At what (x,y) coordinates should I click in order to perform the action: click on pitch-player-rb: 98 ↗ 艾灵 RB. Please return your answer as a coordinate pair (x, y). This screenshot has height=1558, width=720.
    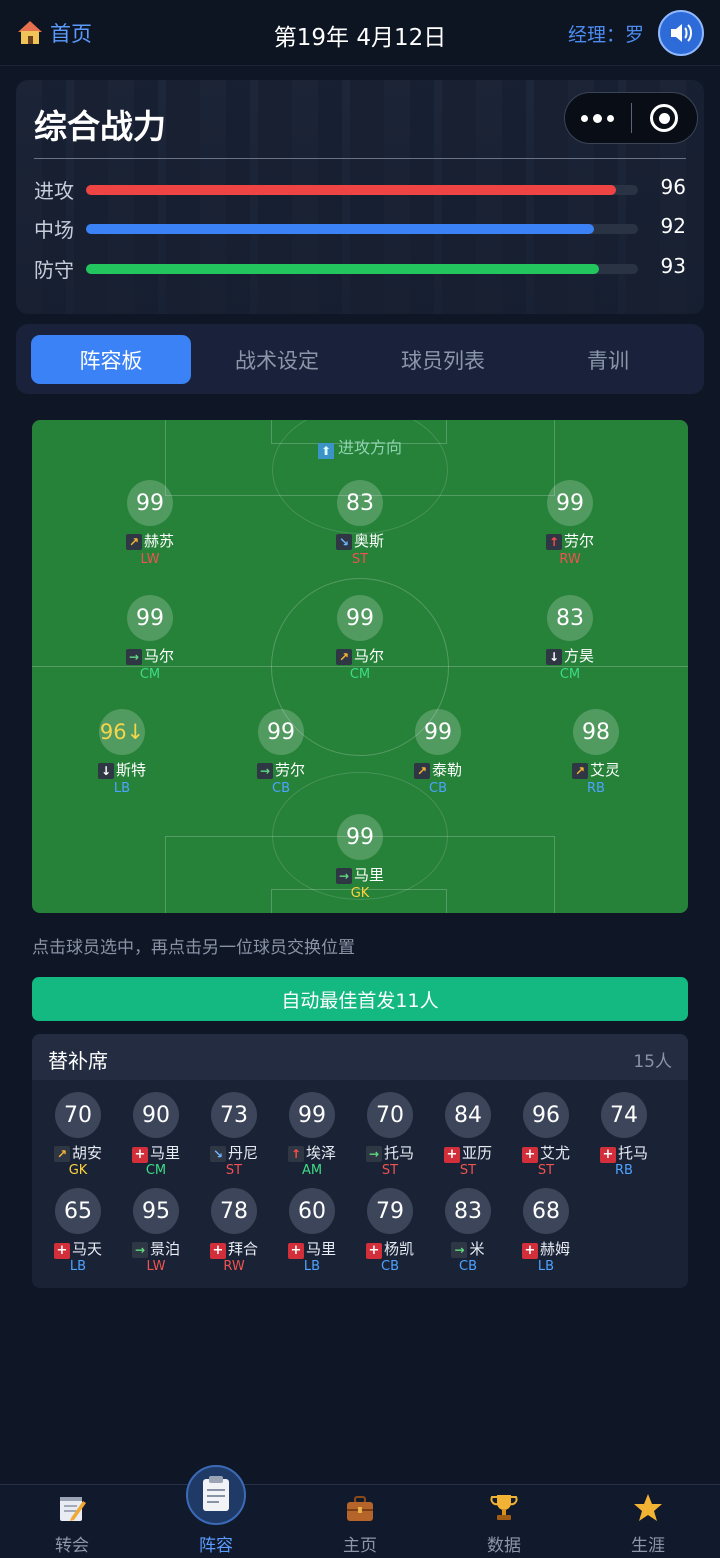
    Looking at the image, I should click on (596, 754).